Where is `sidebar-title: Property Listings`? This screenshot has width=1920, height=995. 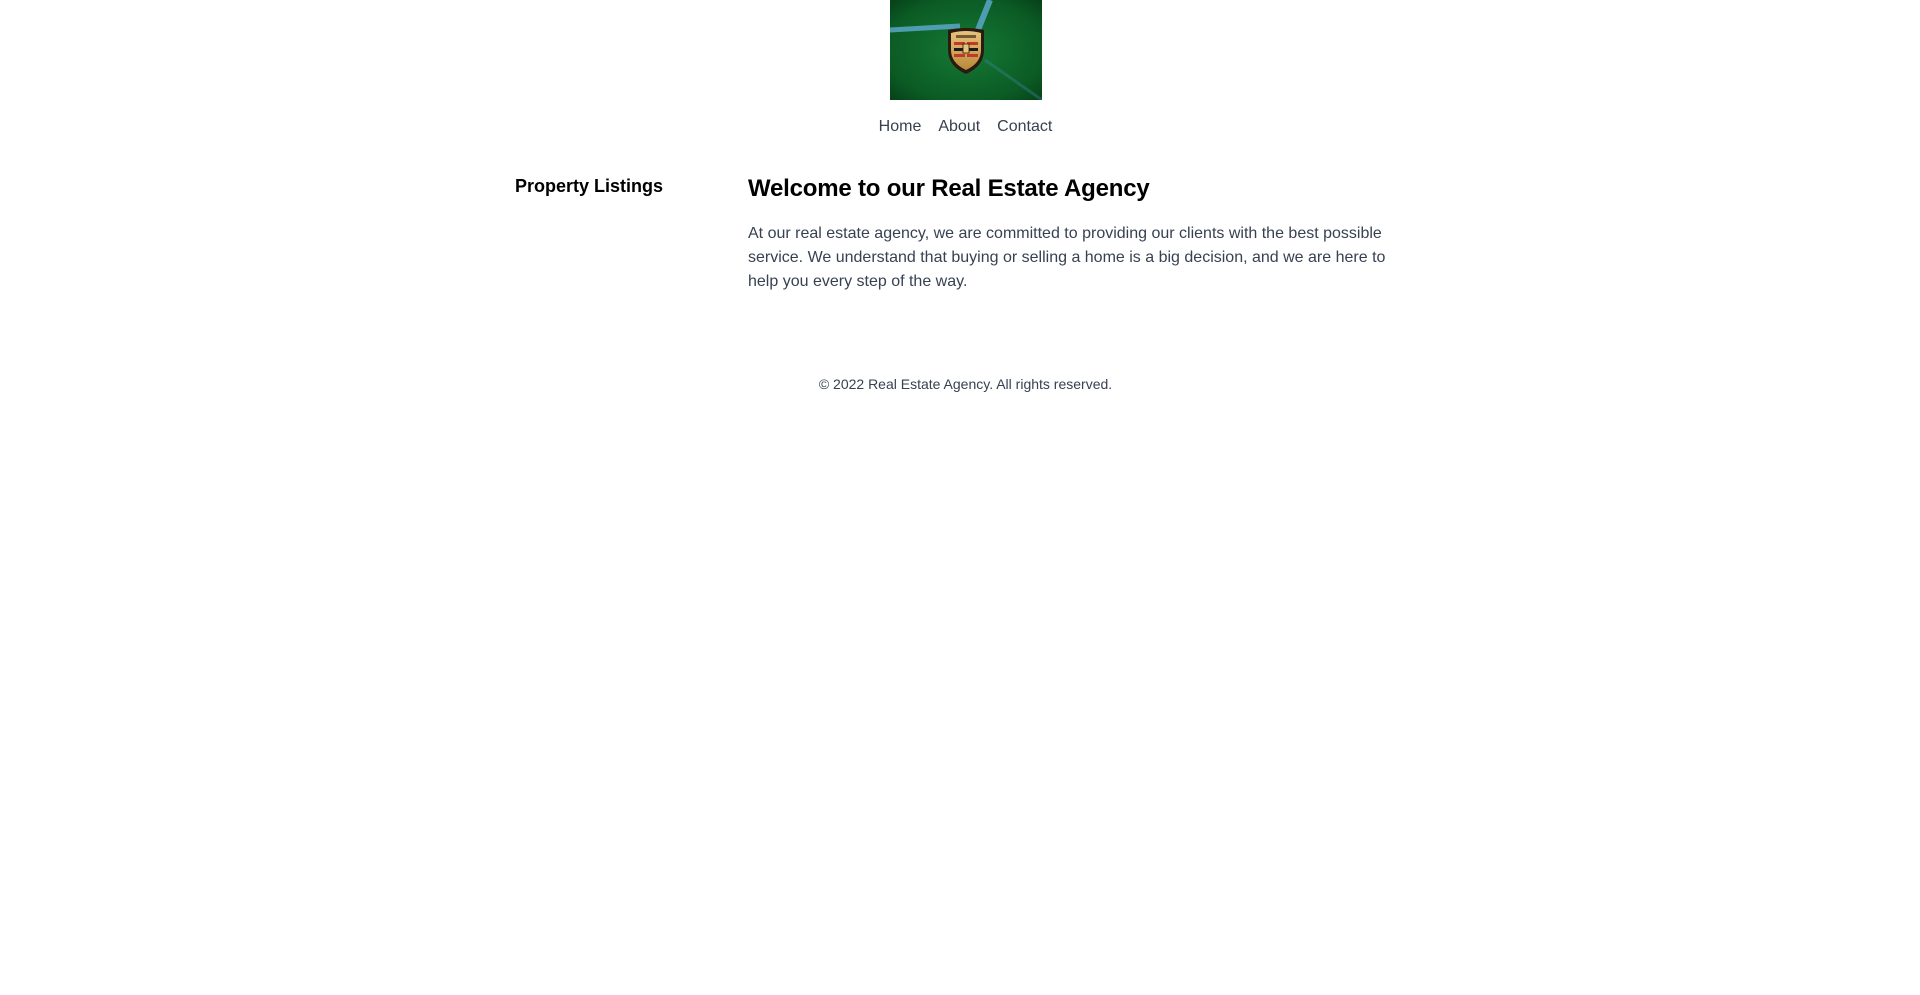
sidebar-title: Property Listings is located at coordinates (589, 186).